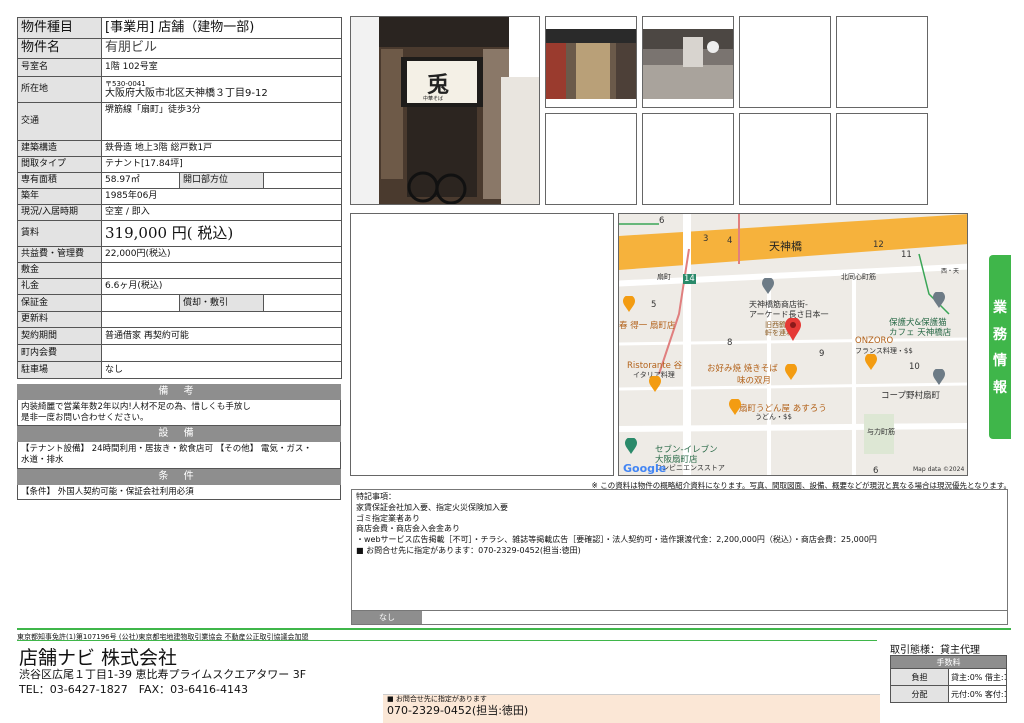  Describe the element at coordinates (631, 446) in the screenshot. I see `seven-eleven-pin-icon` at that location.